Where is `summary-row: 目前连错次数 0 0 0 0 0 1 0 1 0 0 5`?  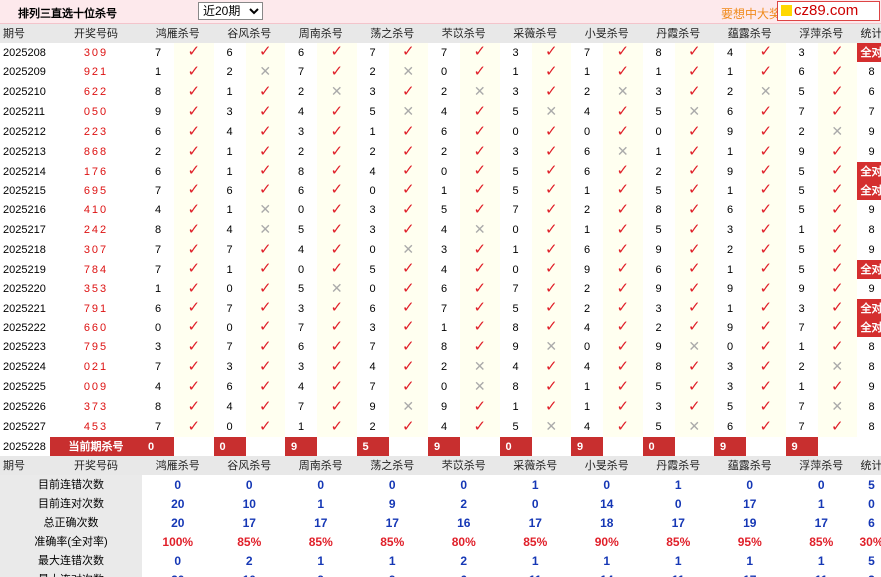
summary-row: 目前连错次数 0 0 0 0 0 1 0 1 0 0 5 is located at coordinates (440, 484).